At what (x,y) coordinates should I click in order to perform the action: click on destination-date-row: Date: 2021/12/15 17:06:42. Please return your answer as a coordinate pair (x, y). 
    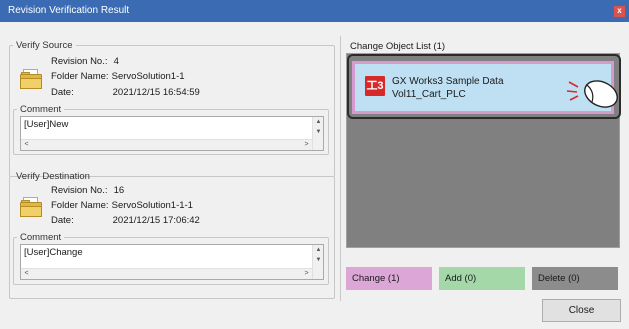
    Looking at the image, I should click on (125, 220).